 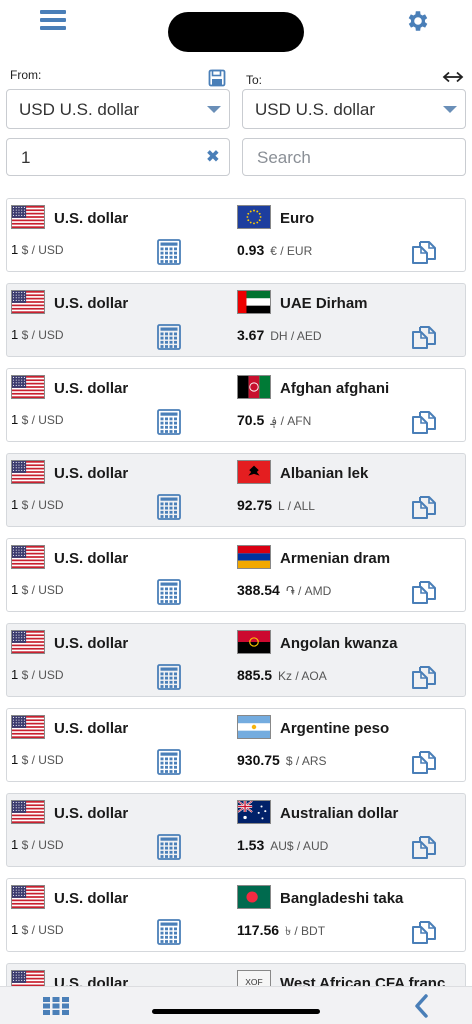 I want to click on swap-arrows-icon, so click(x=453, y=77).